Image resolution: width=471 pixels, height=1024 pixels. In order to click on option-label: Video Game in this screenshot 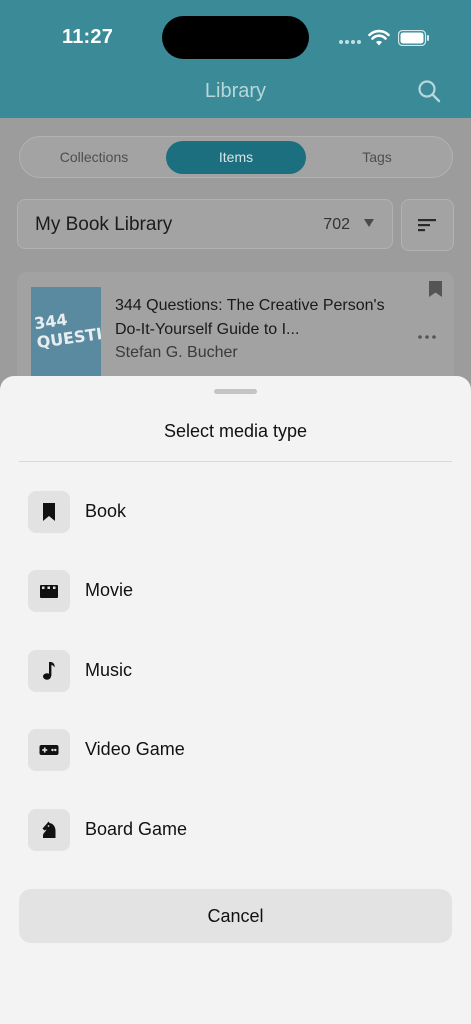, I will do `click(135, 749)`.